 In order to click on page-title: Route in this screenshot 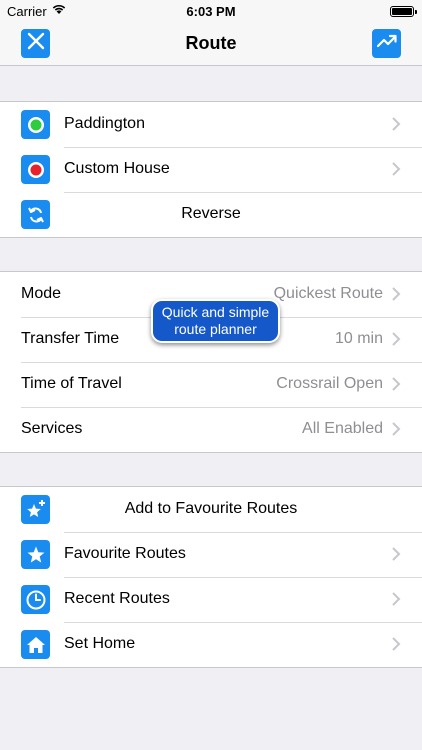, I will do `click(211, 43)`.